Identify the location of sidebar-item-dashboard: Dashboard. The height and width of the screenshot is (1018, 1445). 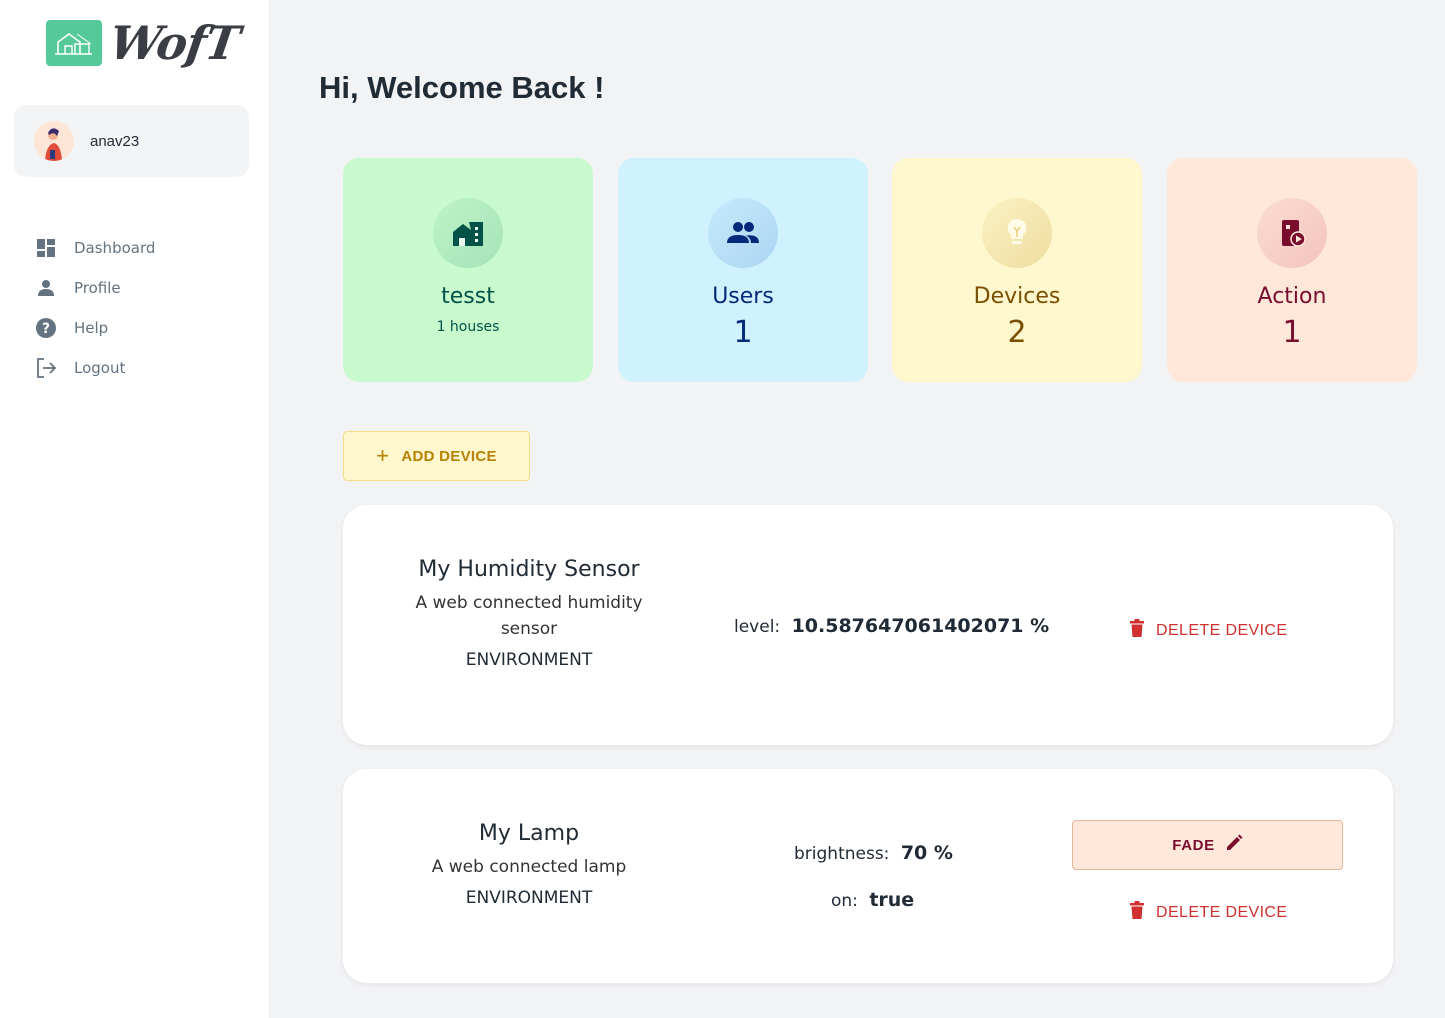
(94, 248).